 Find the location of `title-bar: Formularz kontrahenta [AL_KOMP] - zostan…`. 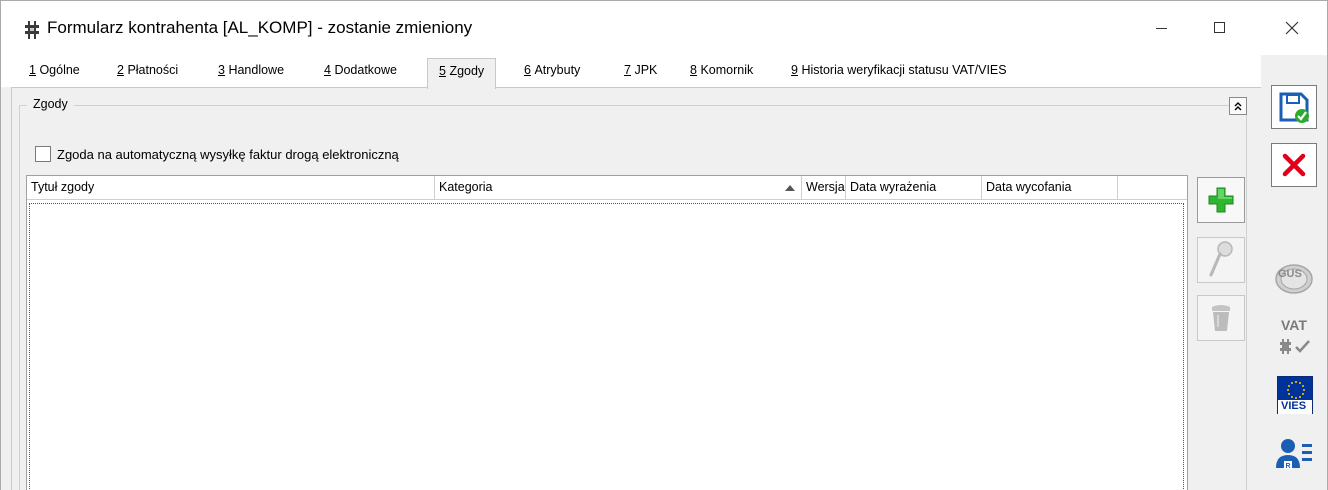

title-bar: Formularz kontrahenta [AL_KOMP] - zostan… is located at coordinates (664, 28).